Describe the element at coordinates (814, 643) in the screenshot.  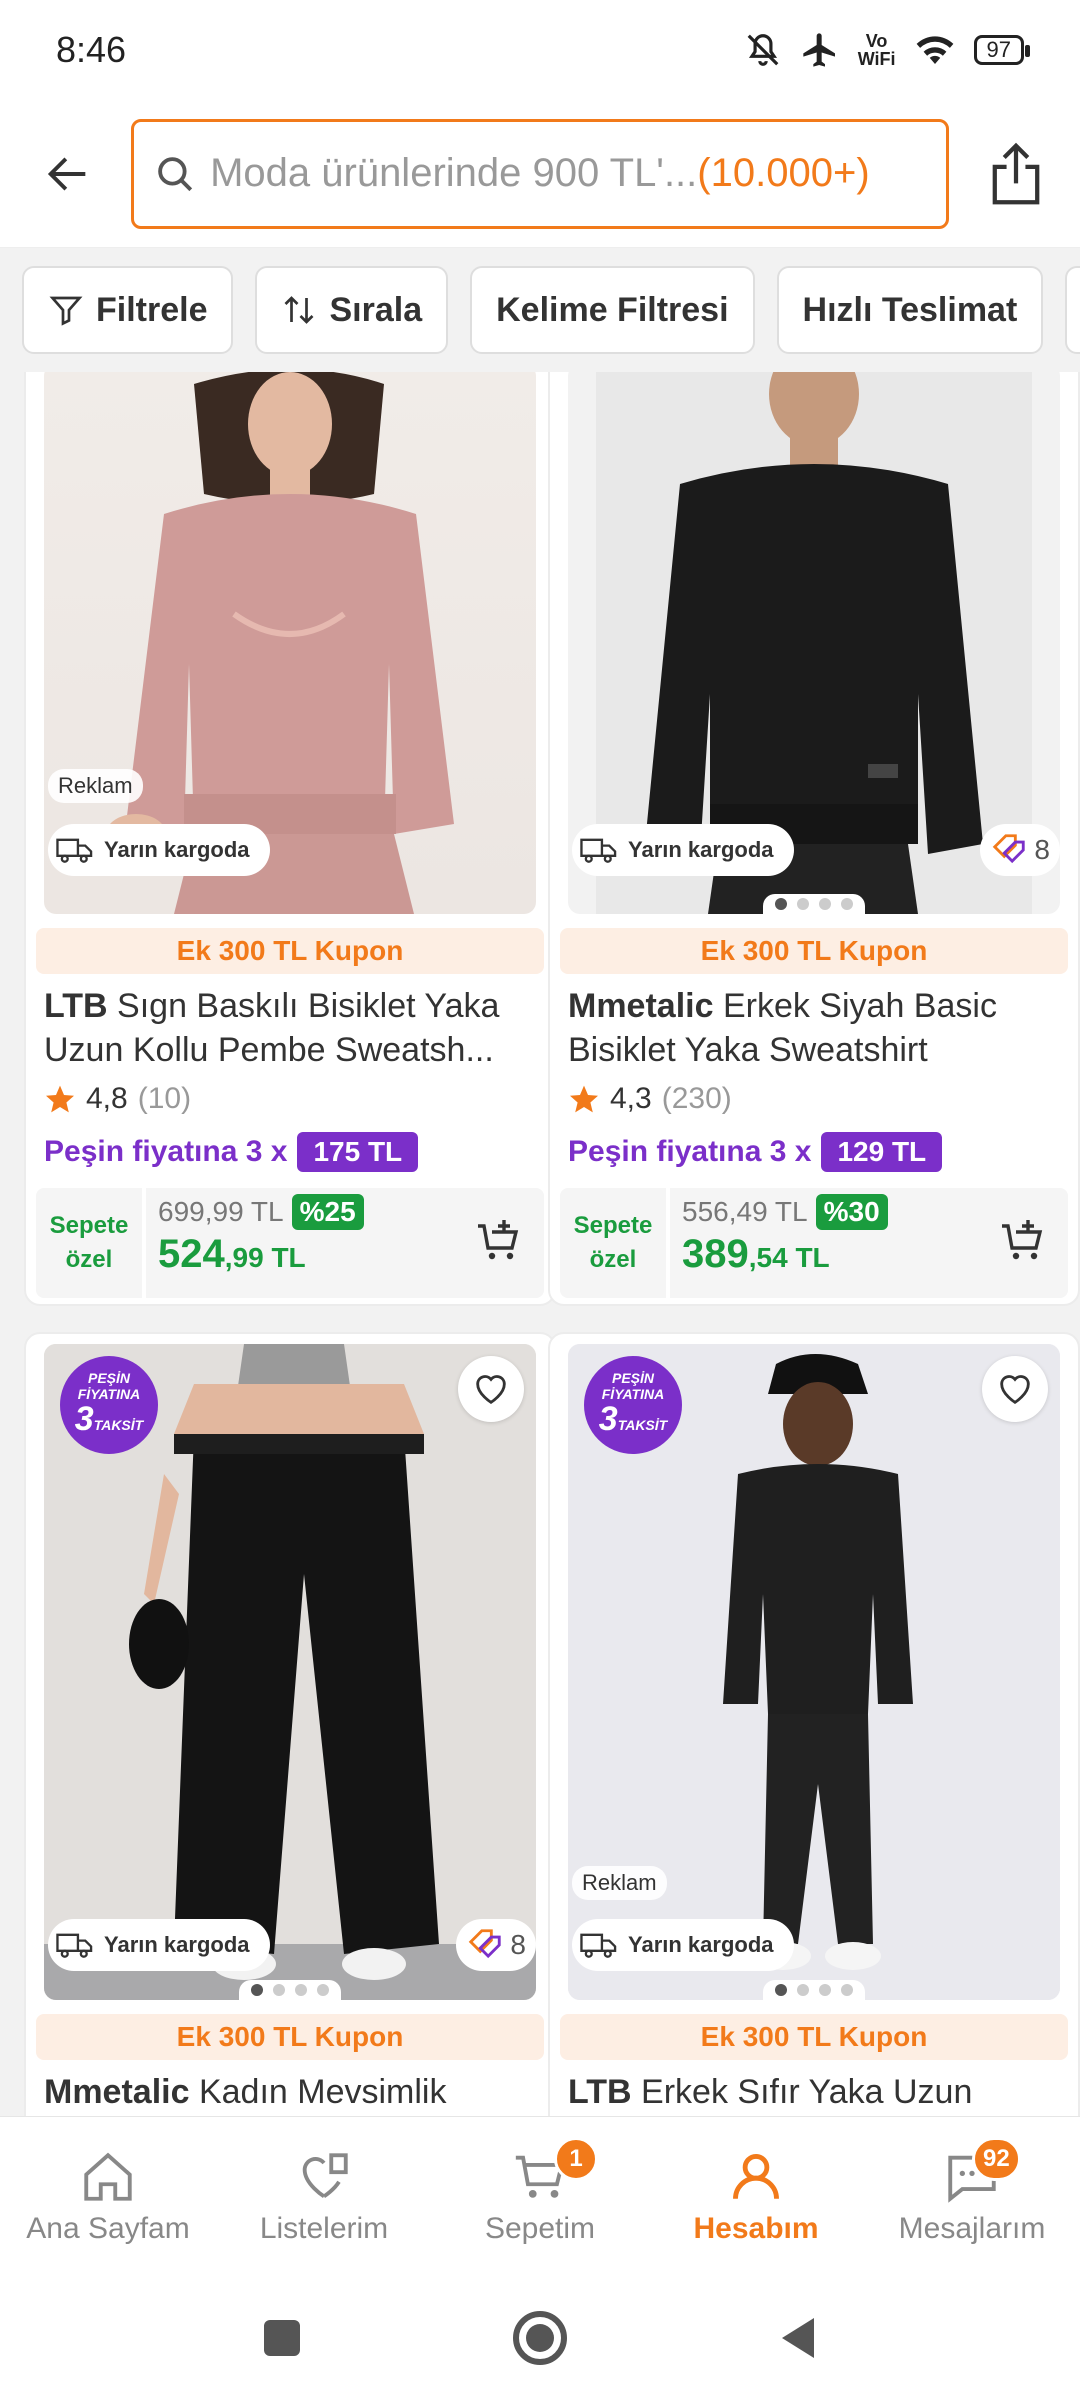
I see `product-image: Yarın kargoda 8` at that location.